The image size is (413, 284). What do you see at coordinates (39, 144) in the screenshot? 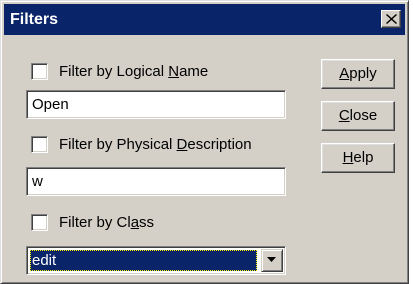
I see `filter-physical-description-checkbox` at bounding box center [39, 144].